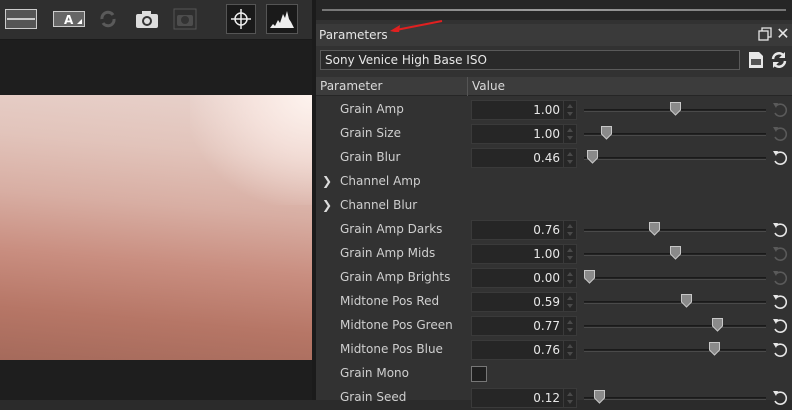  I want to click on preset-name-field, so click(530, 60).